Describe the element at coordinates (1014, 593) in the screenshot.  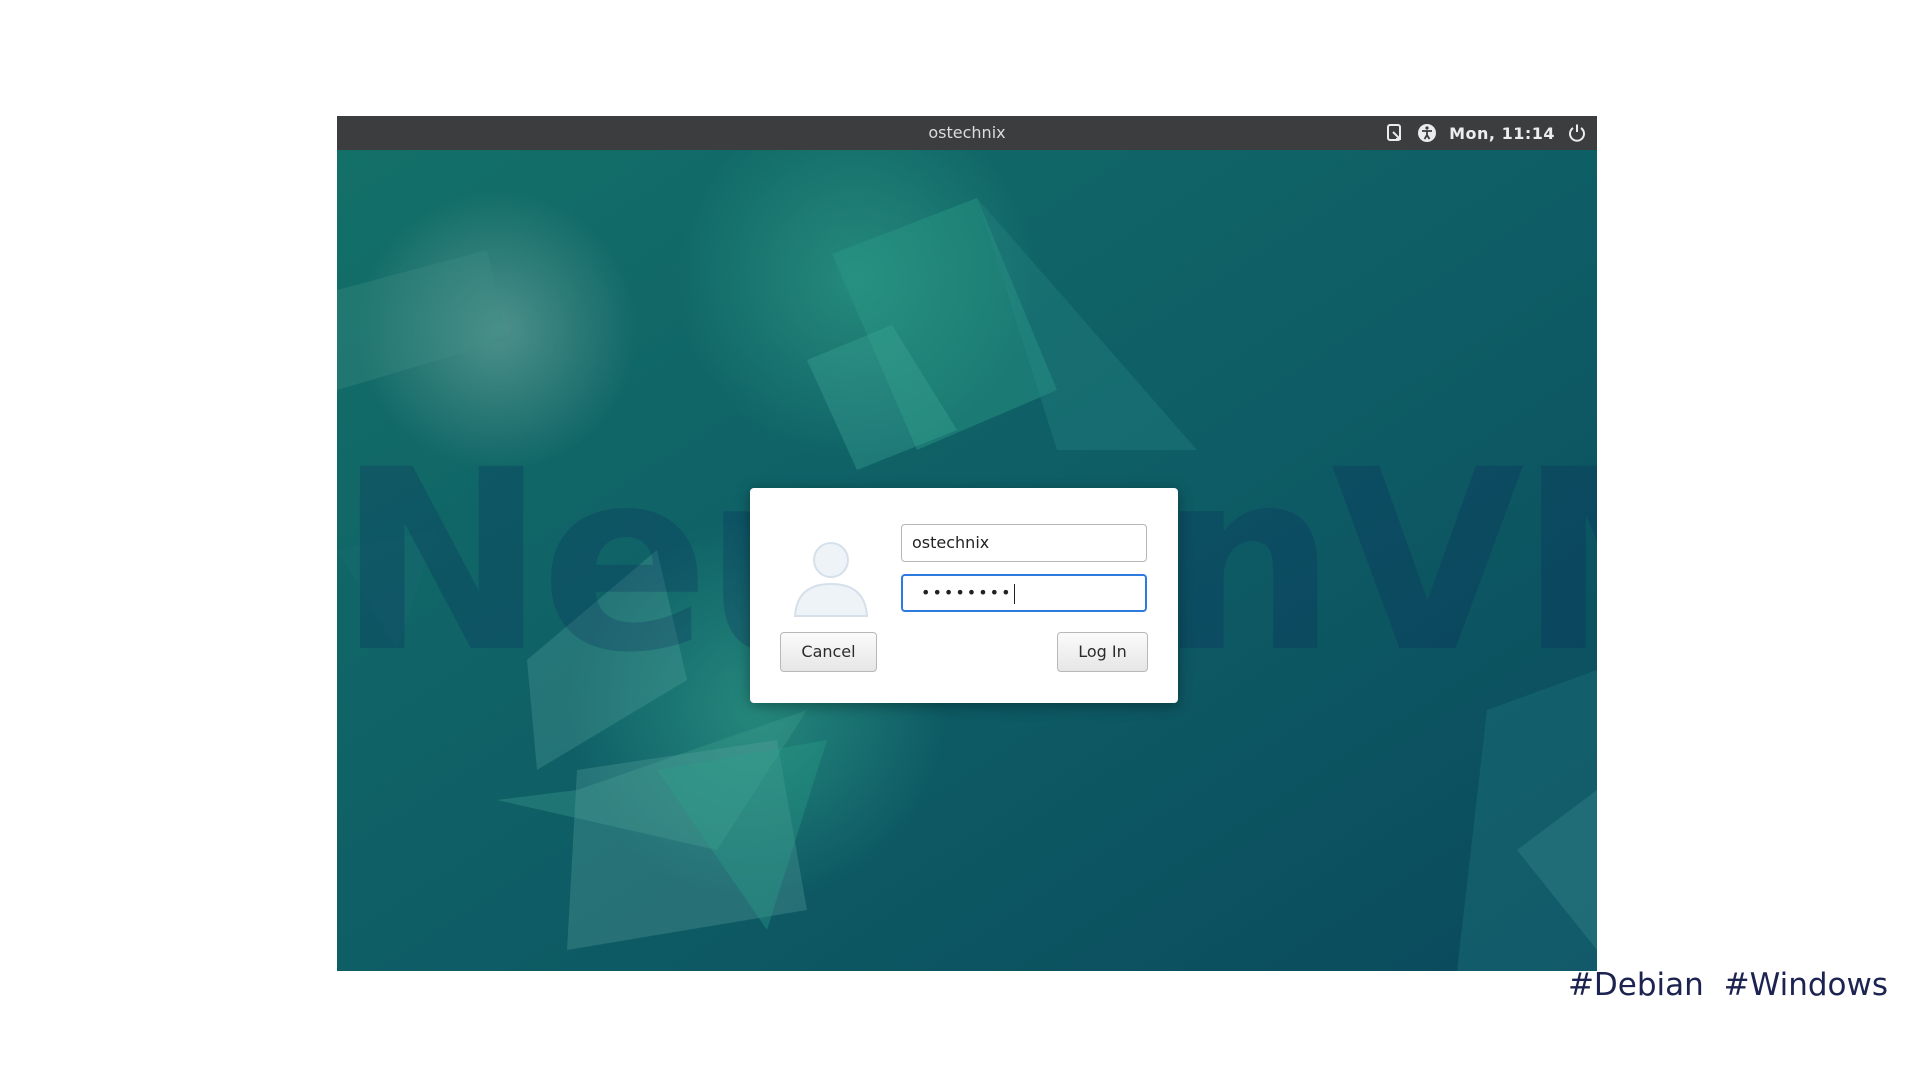
I see `text-caret` at that location.